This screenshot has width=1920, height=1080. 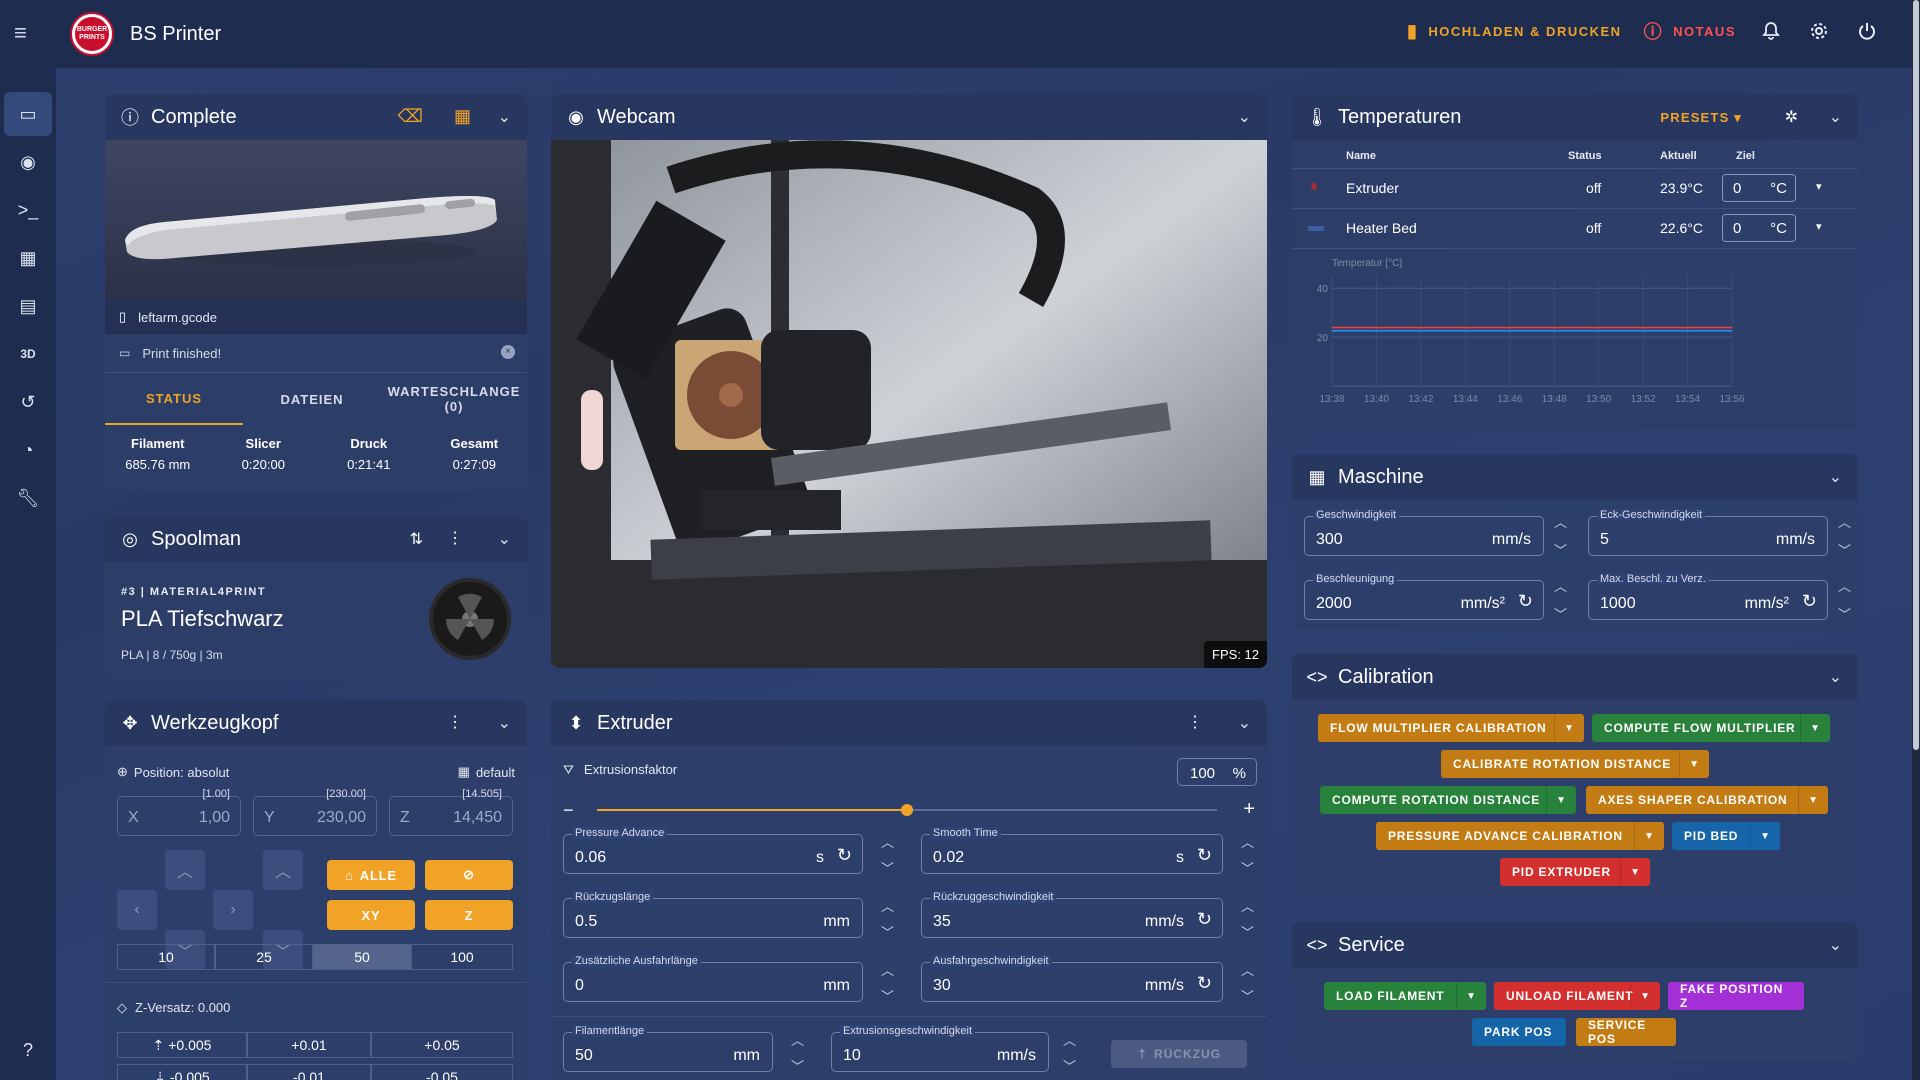 What do you see at coordinates (1249, 809) in the screenshot?
I see `plus-icon: +` at bounding box center [1249, 809].